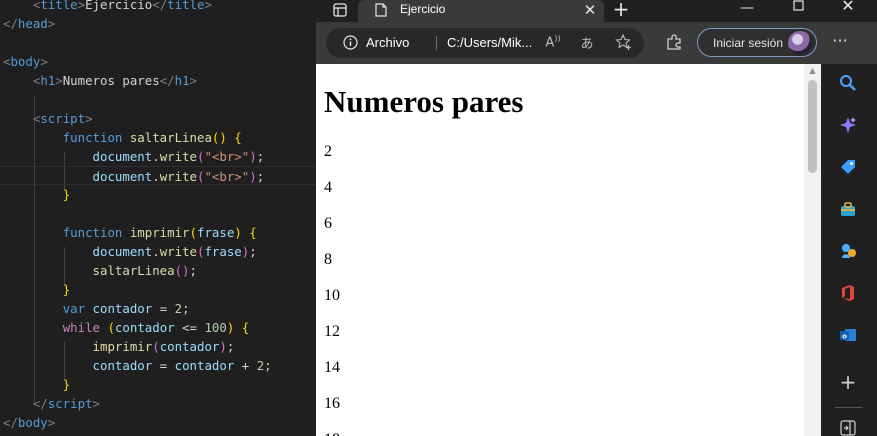  Describe the element at coordinates (328, 187) in the screenshot. I see `output-number: 4` at that location.